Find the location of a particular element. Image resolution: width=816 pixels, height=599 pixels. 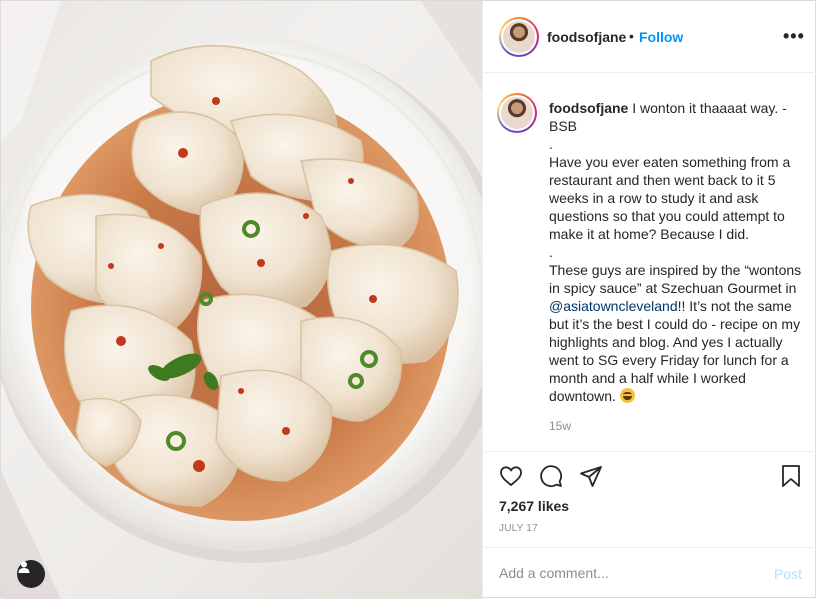

heart-icon is located at coordinates (511, 478).